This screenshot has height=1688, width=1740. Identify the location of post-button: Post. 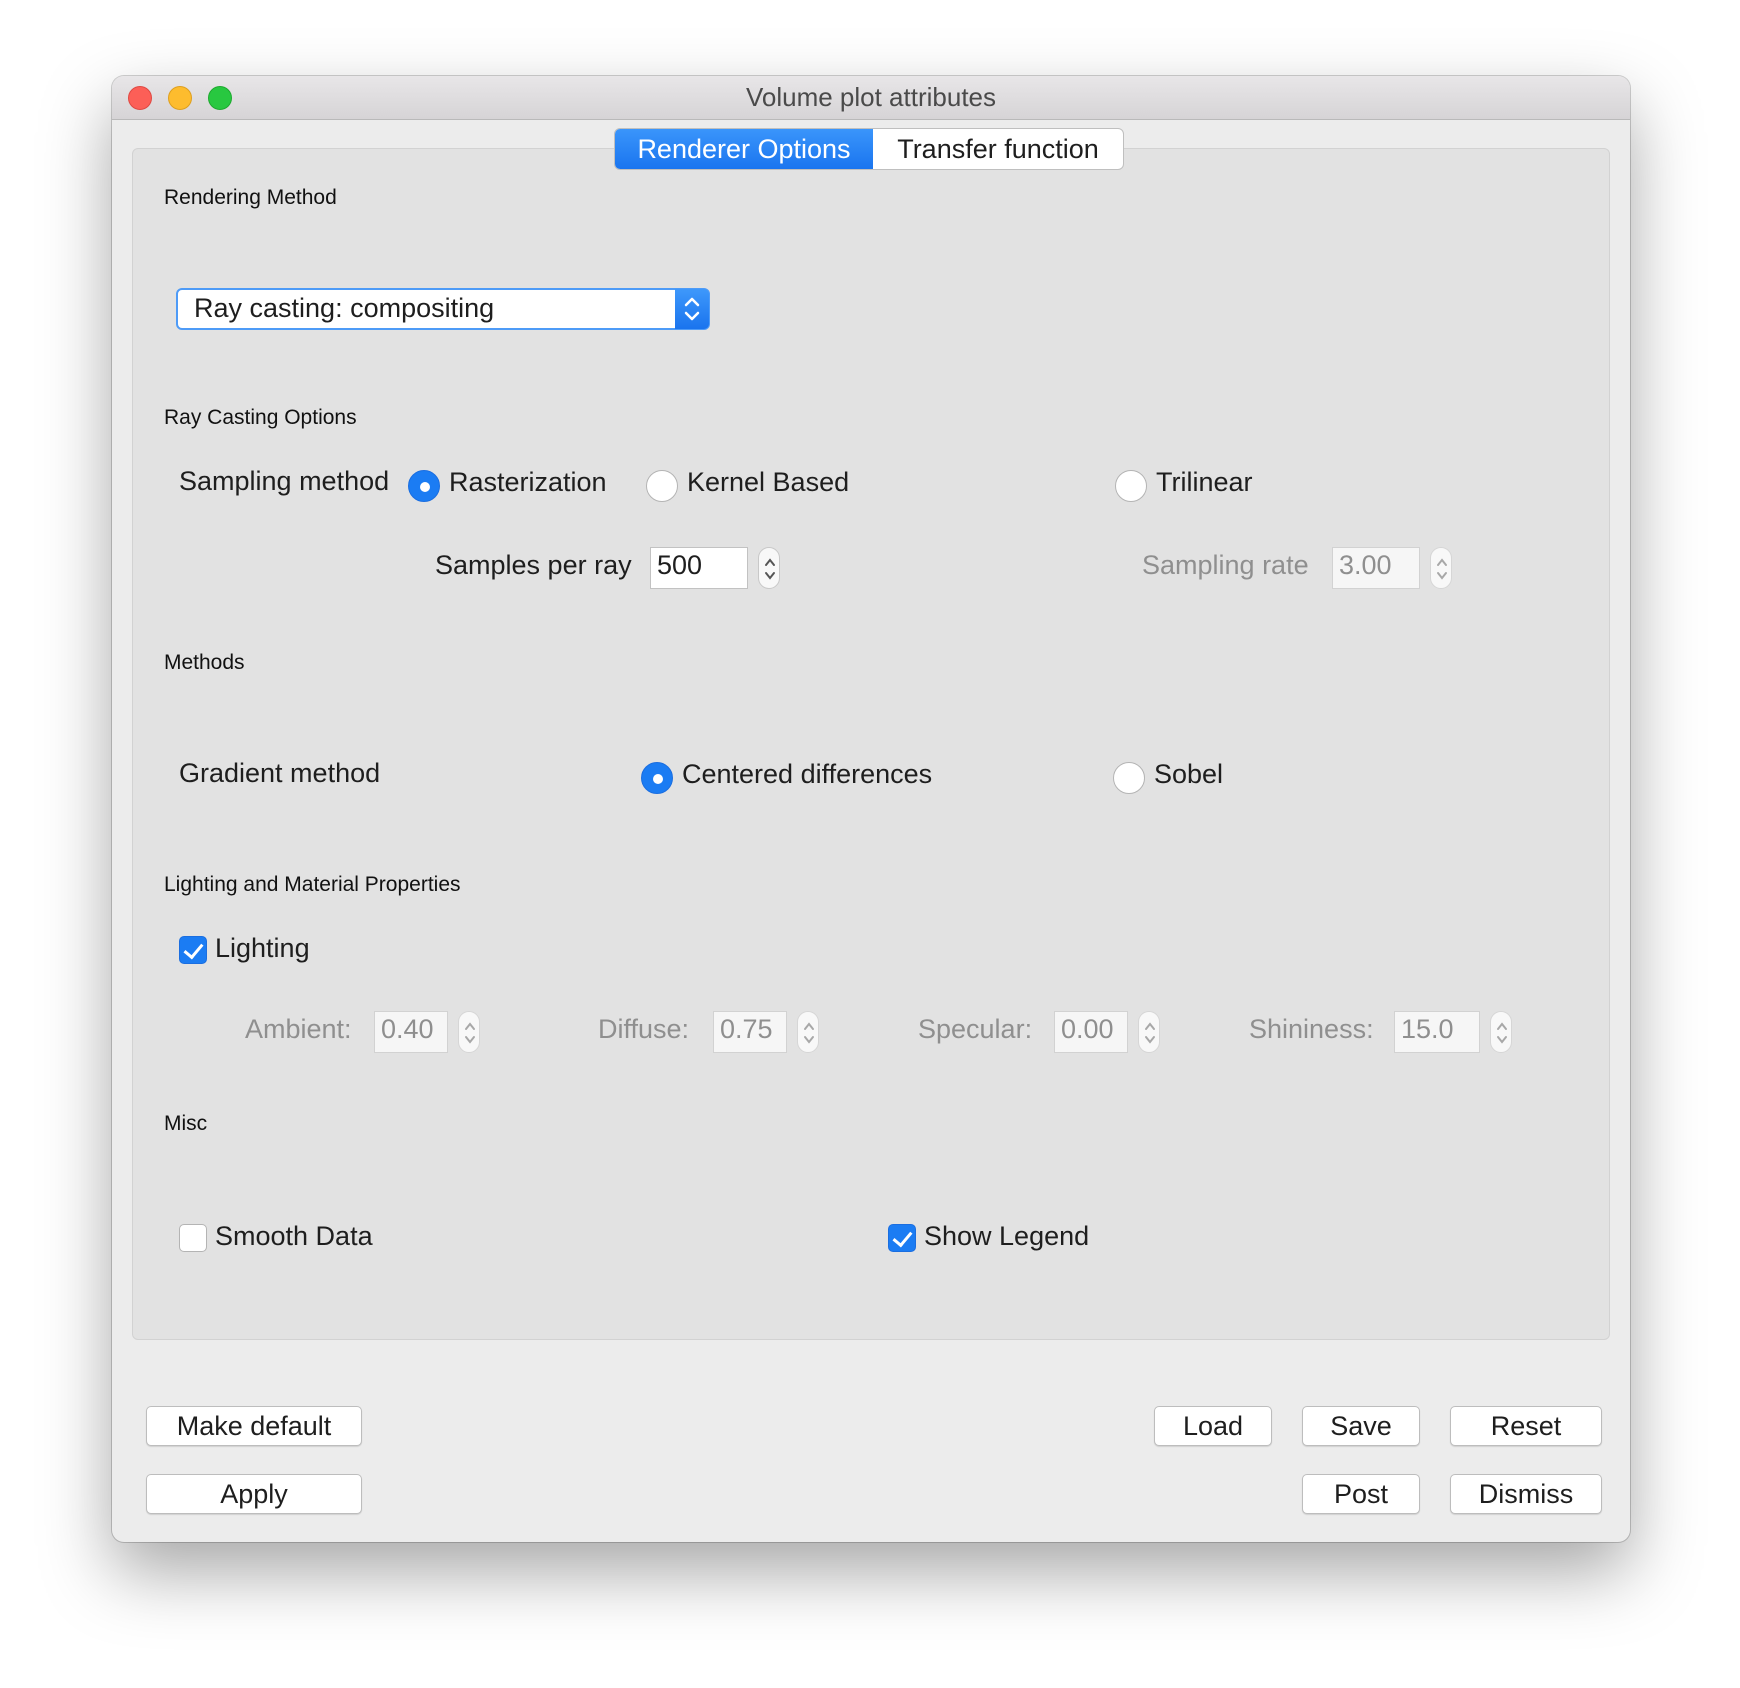
(1361, 1494).